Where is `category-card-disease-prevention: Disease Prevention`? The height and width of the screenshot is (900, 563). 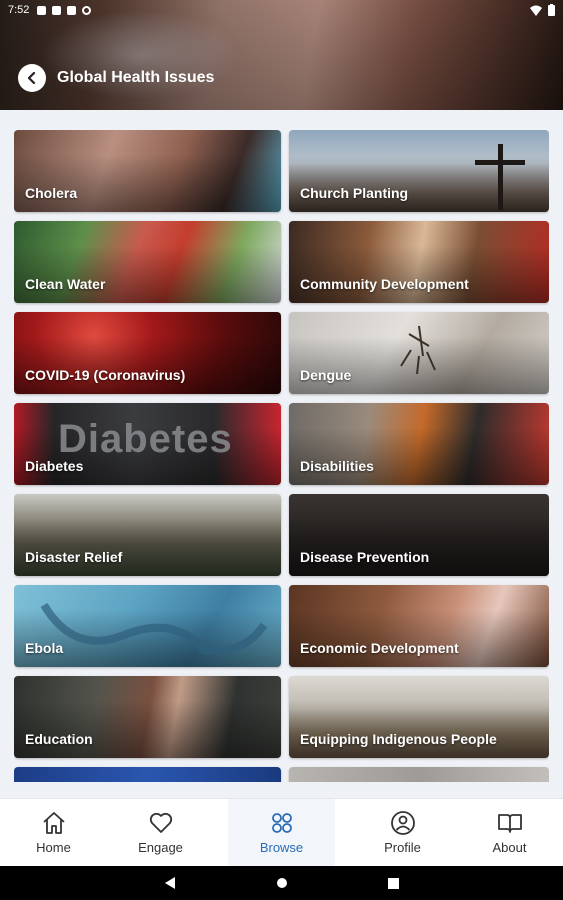
category-card-disease-prevention: Disease Prevention is located at coordinates (419, 535).